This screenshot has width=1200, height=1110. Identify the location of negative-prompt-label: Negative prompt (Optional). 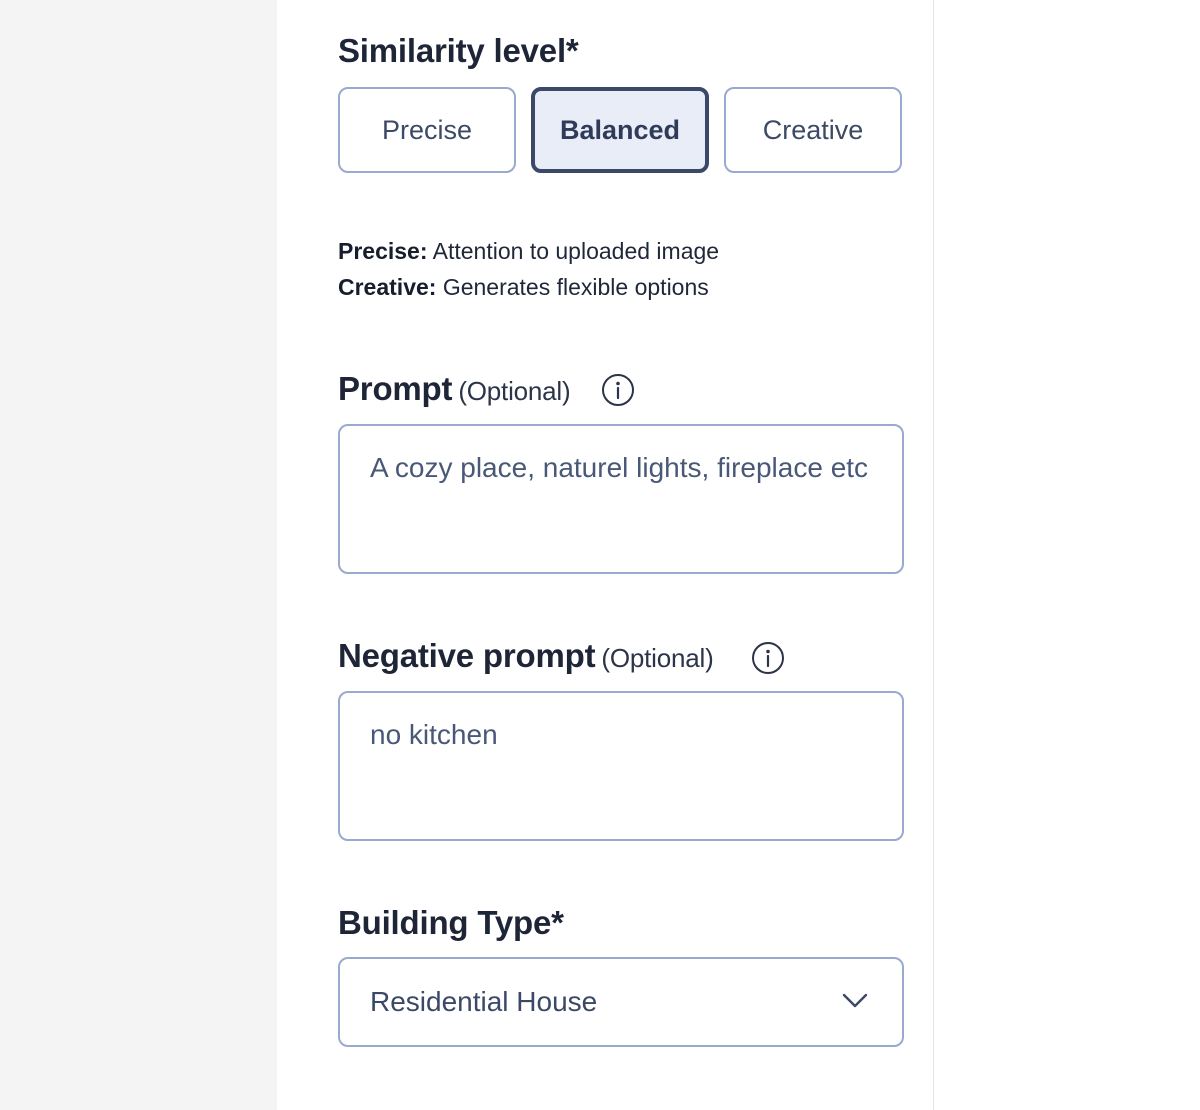
(526, 656).